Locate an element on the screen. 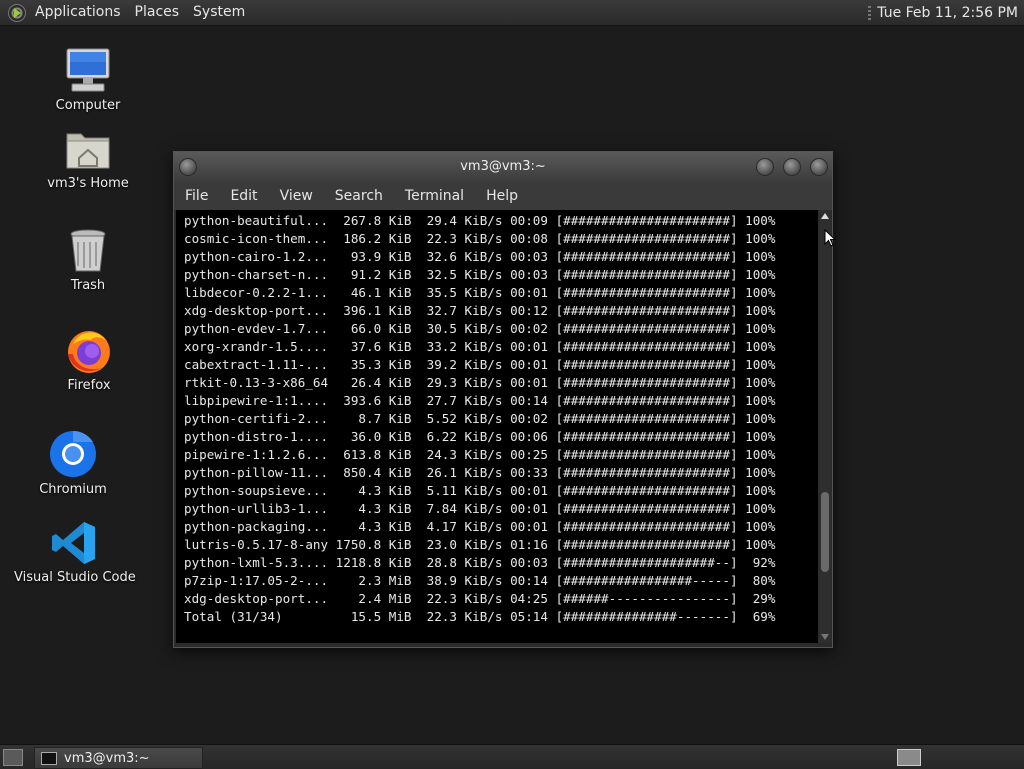 The height and width of the screenshot is (769, 1024). terminal-line-speed: 4.17 KiB/s is located at coordinates (465, 526).